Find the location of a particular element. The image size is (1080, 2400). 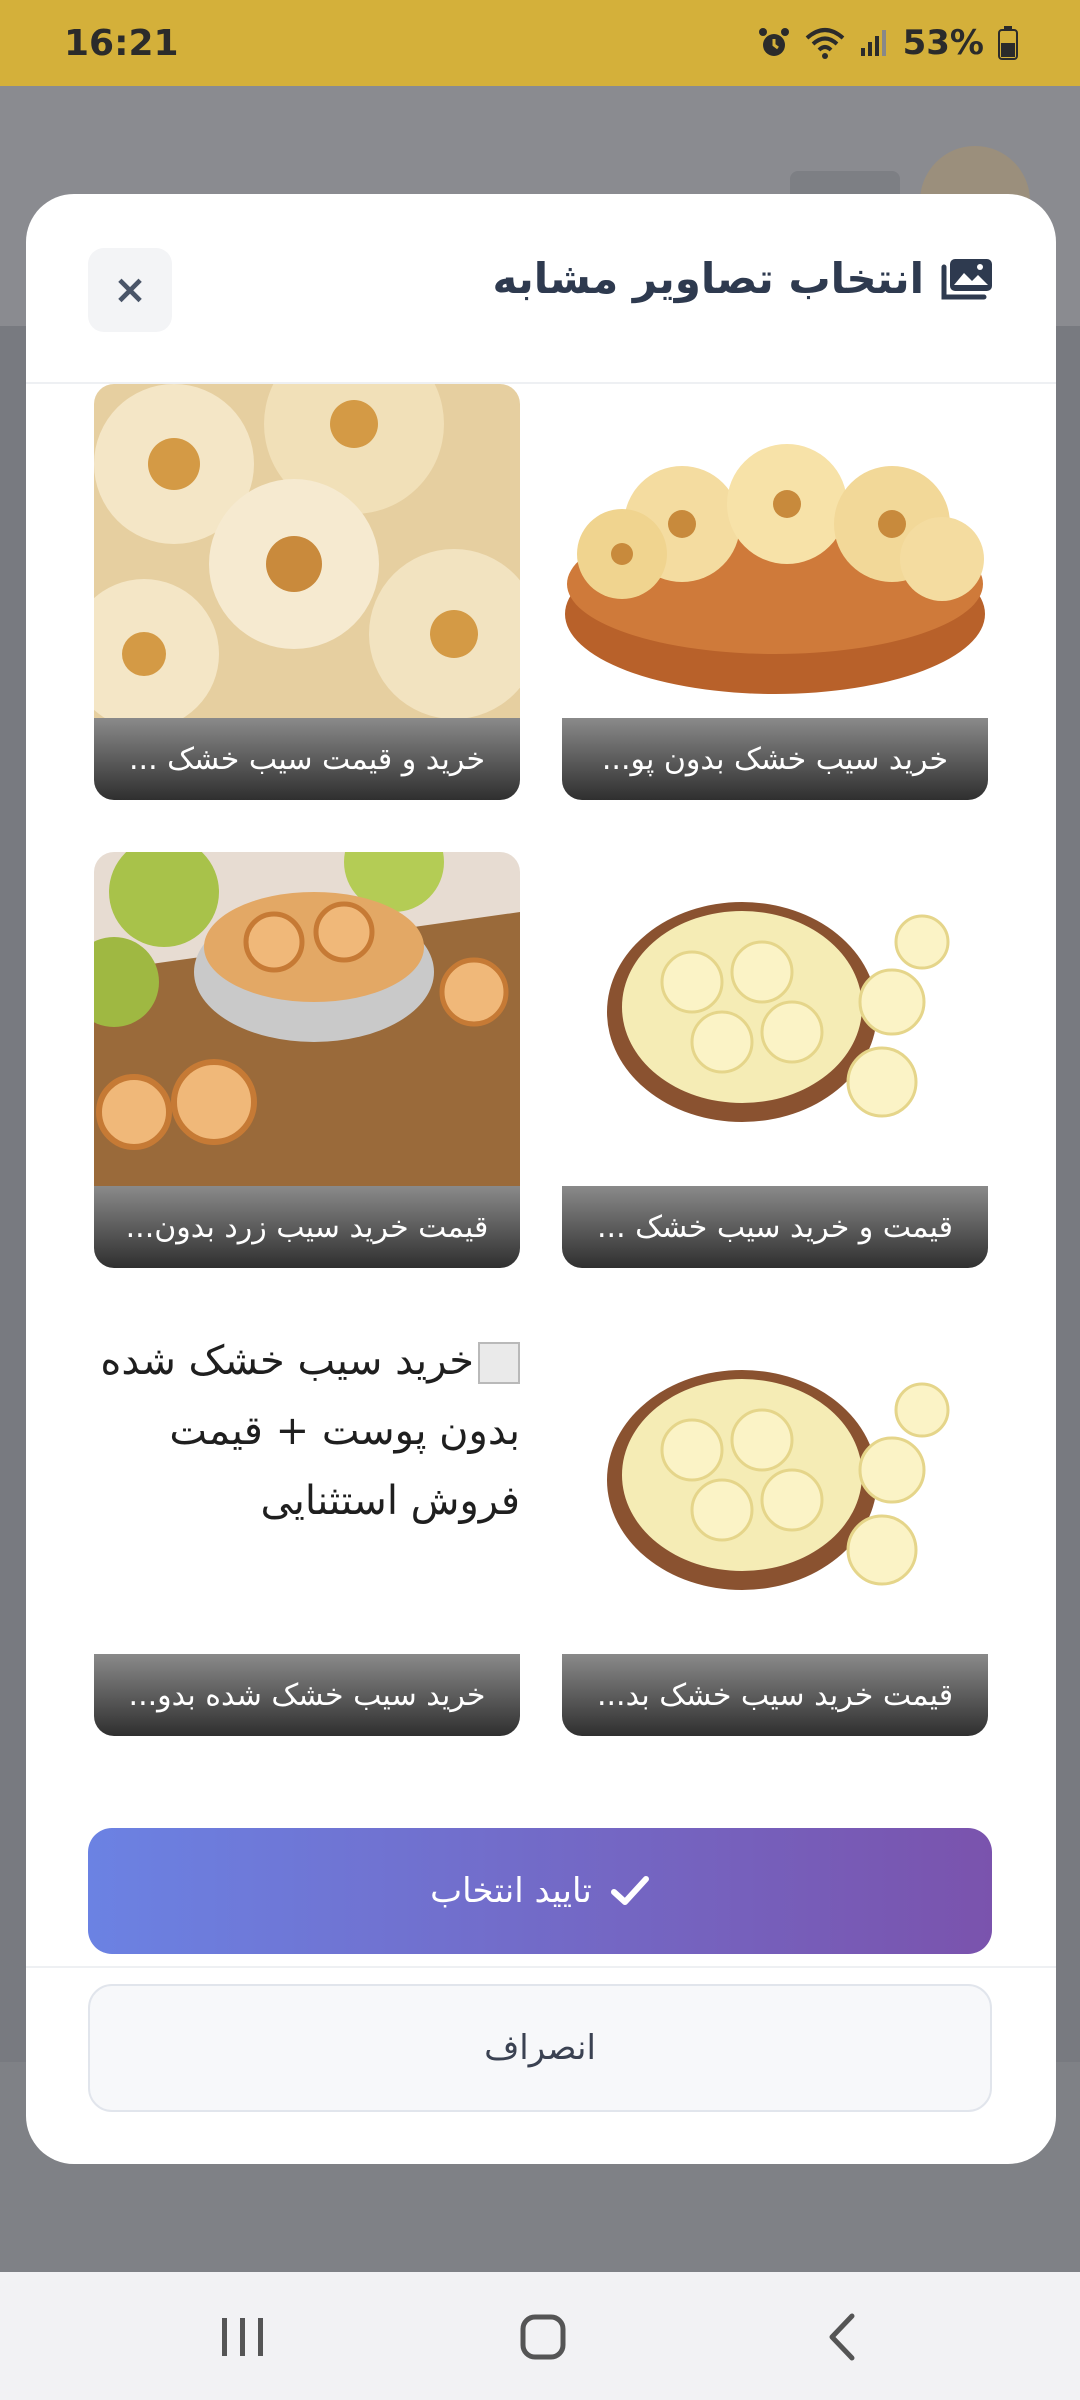

dried-apple-bowl-image is located at coordinates (775, 551).